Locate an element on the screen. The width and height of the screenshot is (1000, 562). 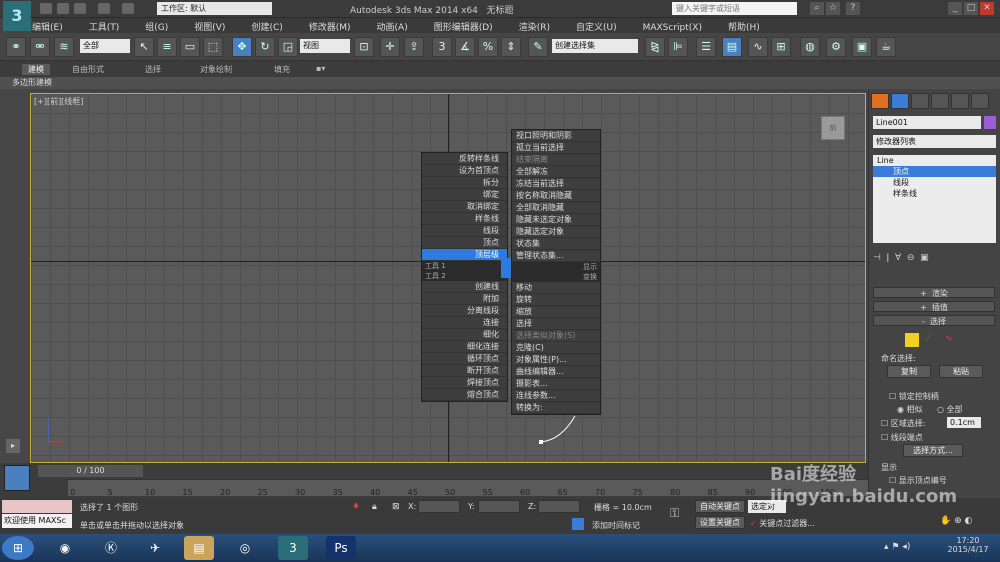
copy-button: 复制 is located at coordinates (909, 371).